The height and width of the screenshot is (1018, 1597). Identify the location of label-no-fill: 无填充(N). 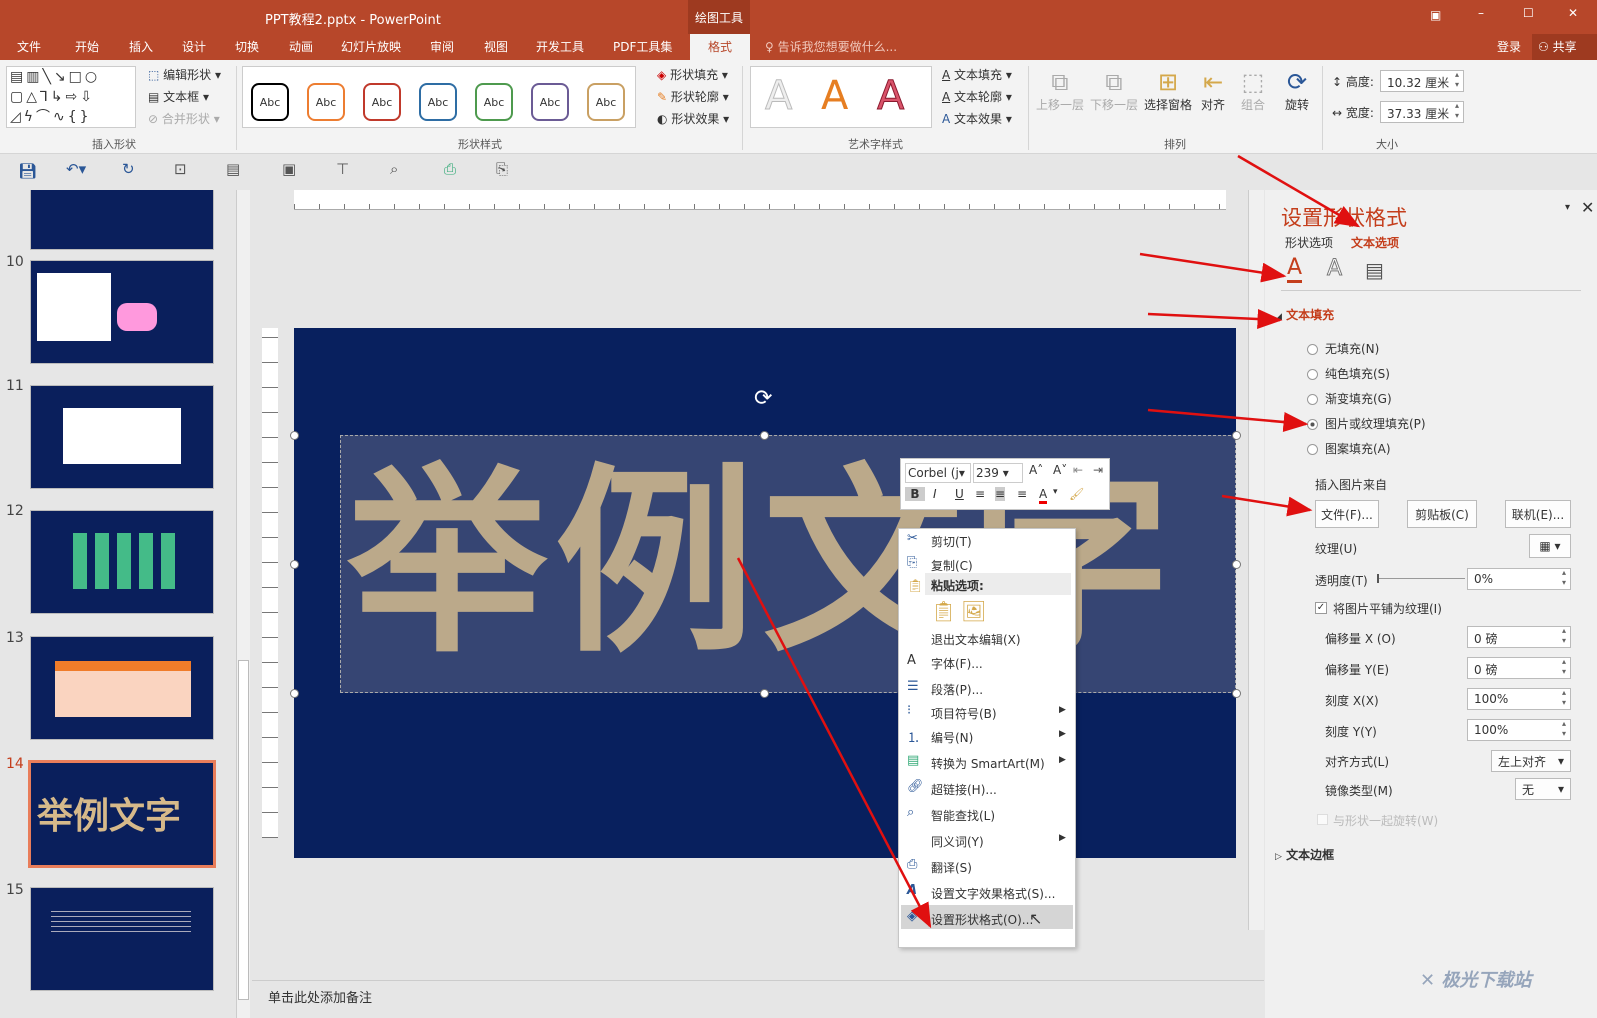
(1352, 348).